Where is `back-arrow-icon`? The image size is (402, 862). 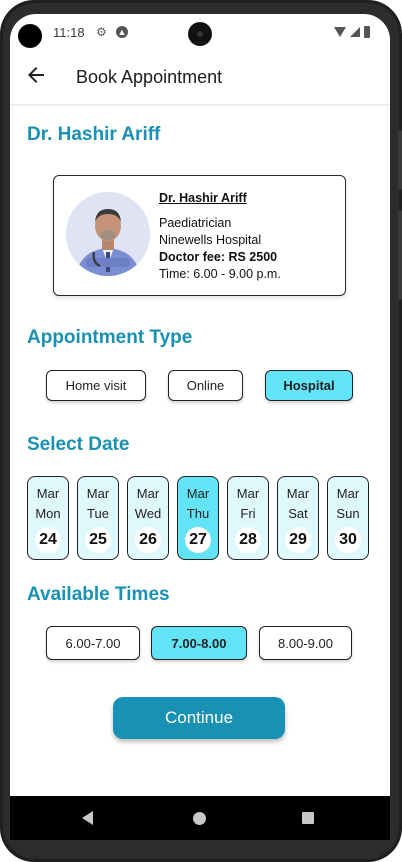 back-arrow-icon is located at coordinates (36, 75).